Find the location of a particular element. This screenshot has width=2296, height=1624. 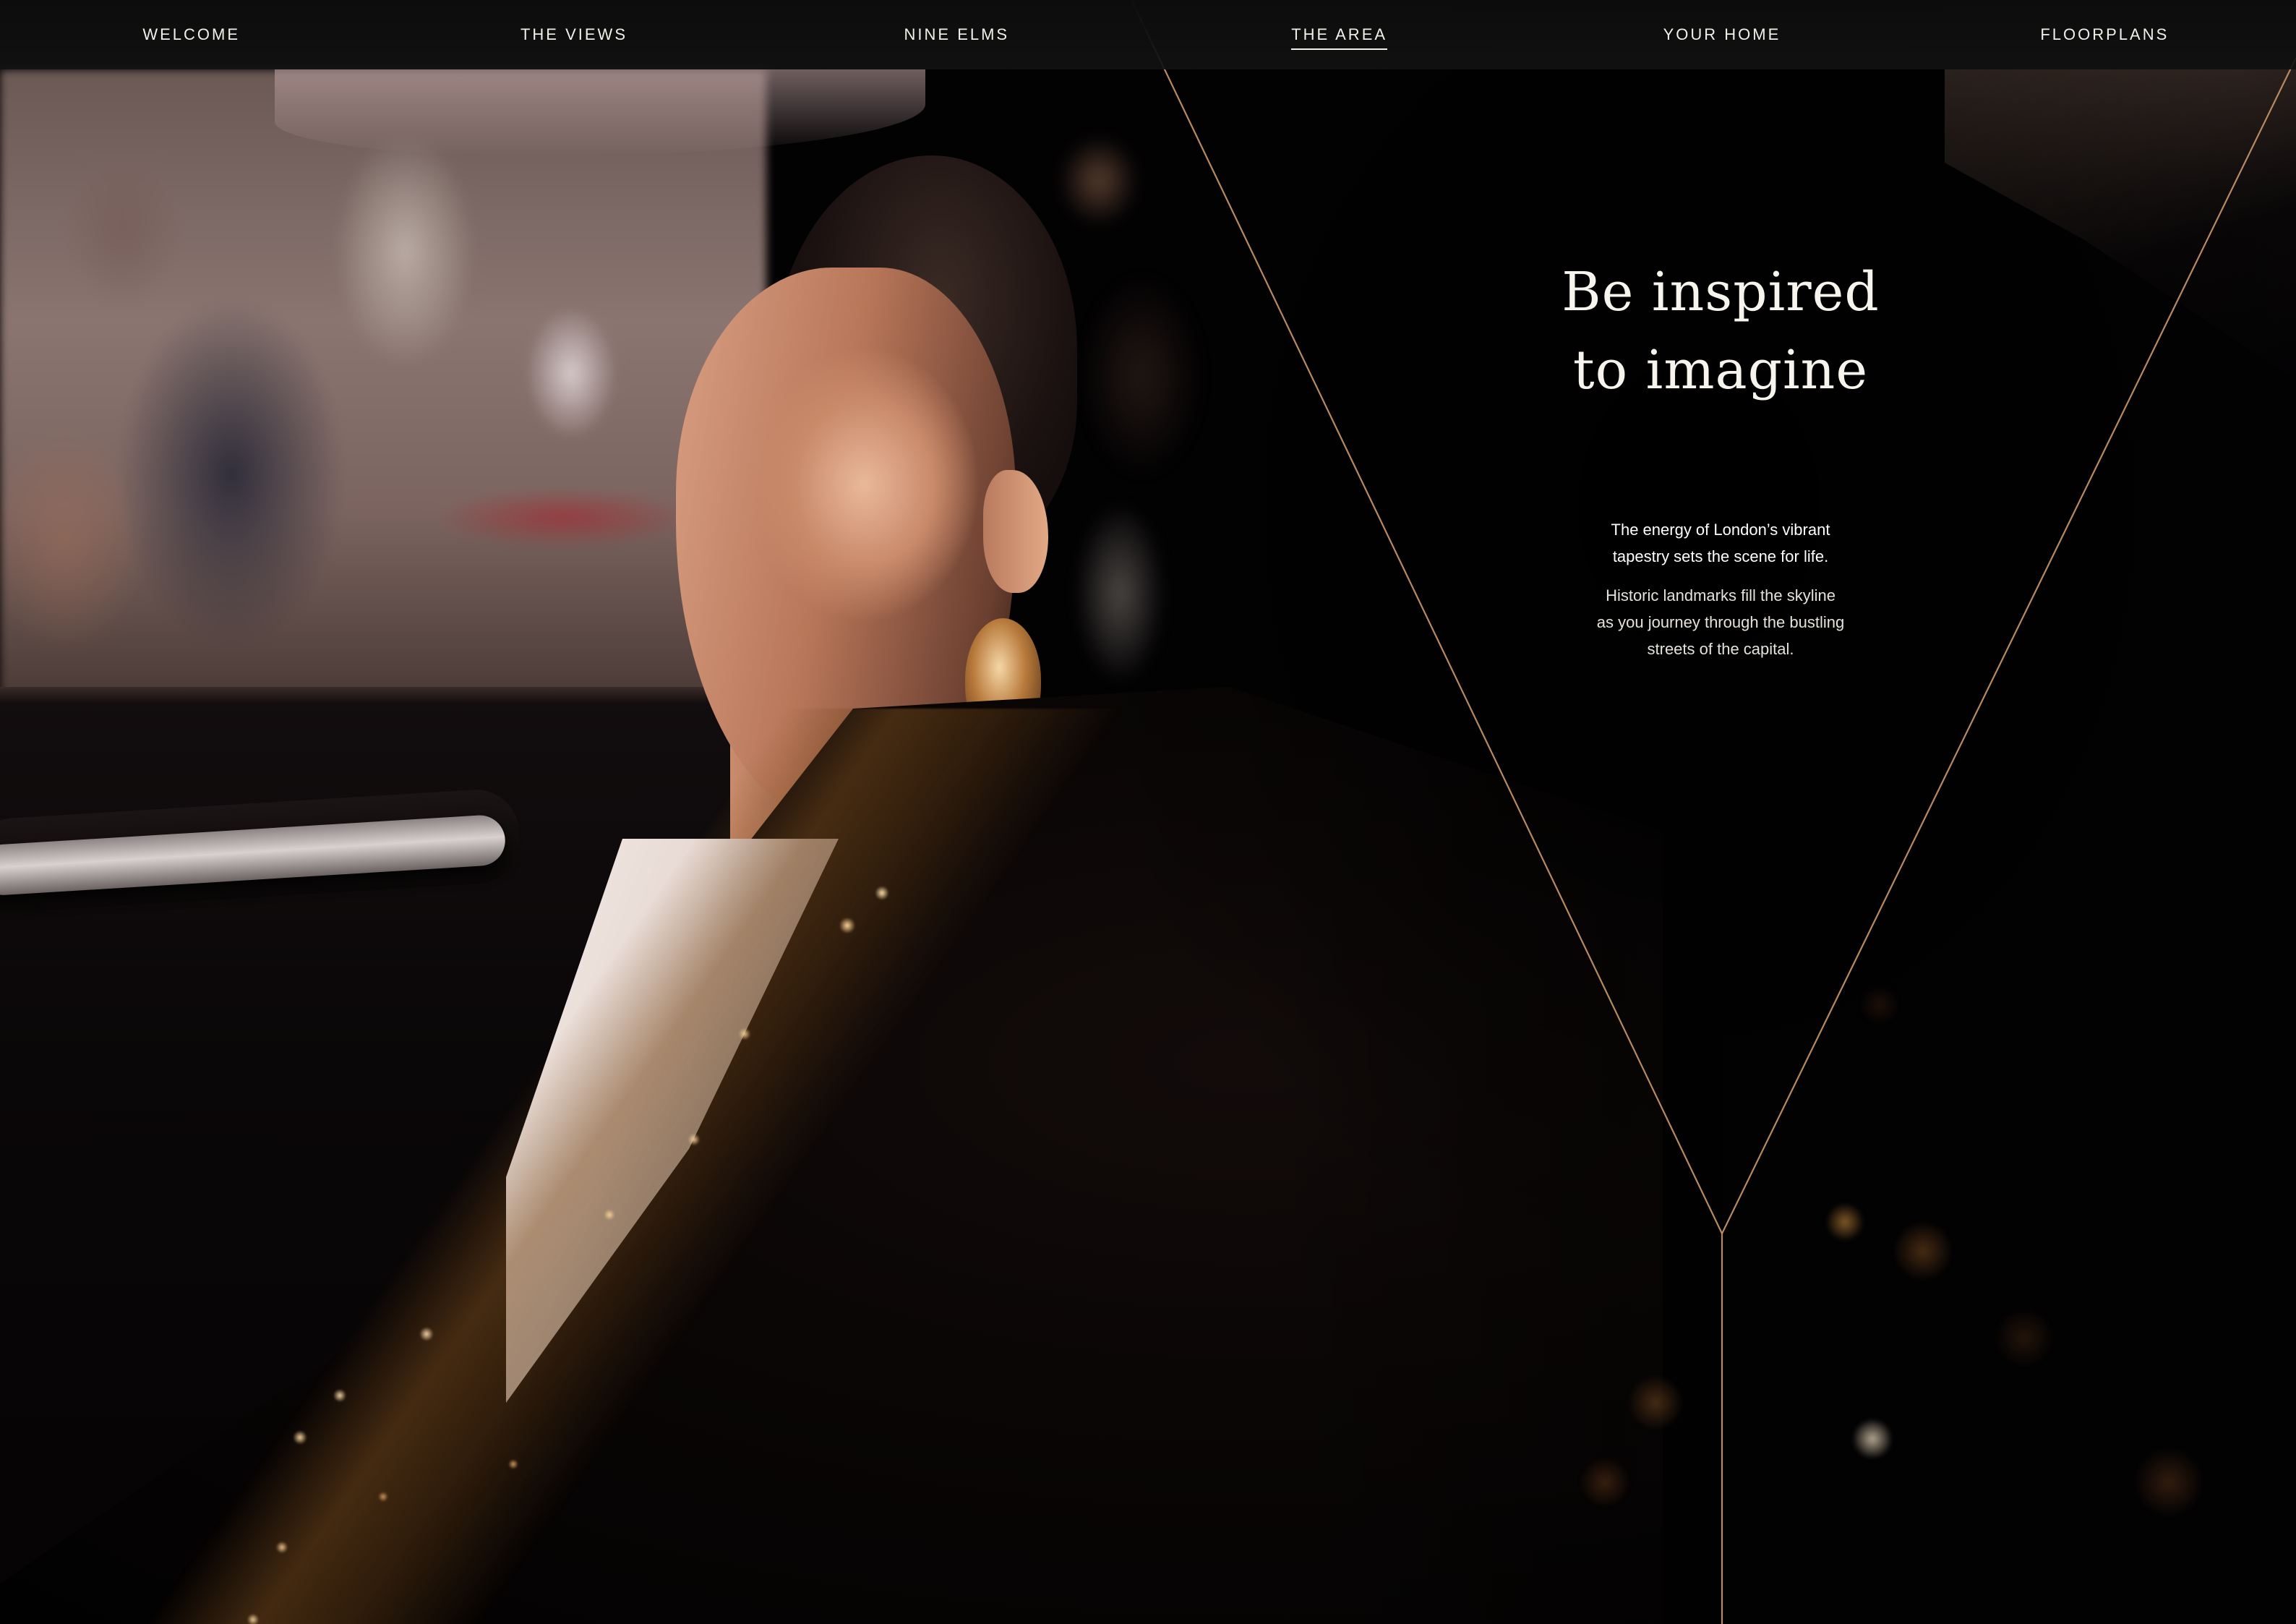

nav-item-label: YOUR HOME is located at coordinates (1722, 34).